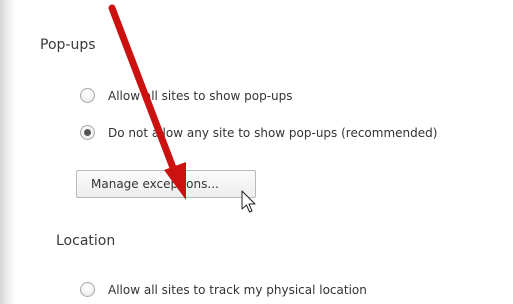 The image size is (513, 304). I want to click on popups-heading: Pop-ups, so click(68, 45).